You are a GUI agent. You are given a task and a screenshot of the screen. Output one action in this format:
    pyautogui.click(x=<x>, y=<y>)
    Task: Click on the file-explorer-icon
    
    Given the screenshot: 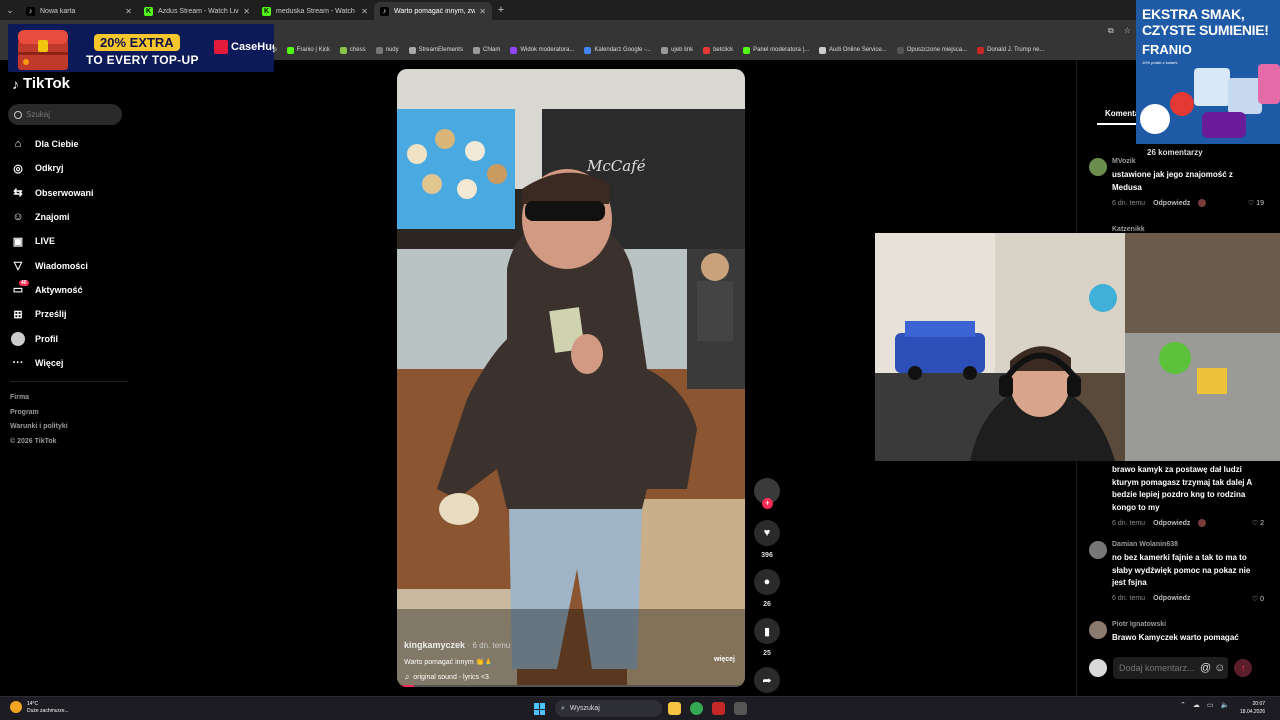 What is the action you would take?
    pyautogui.click(x=674, y=708)
    